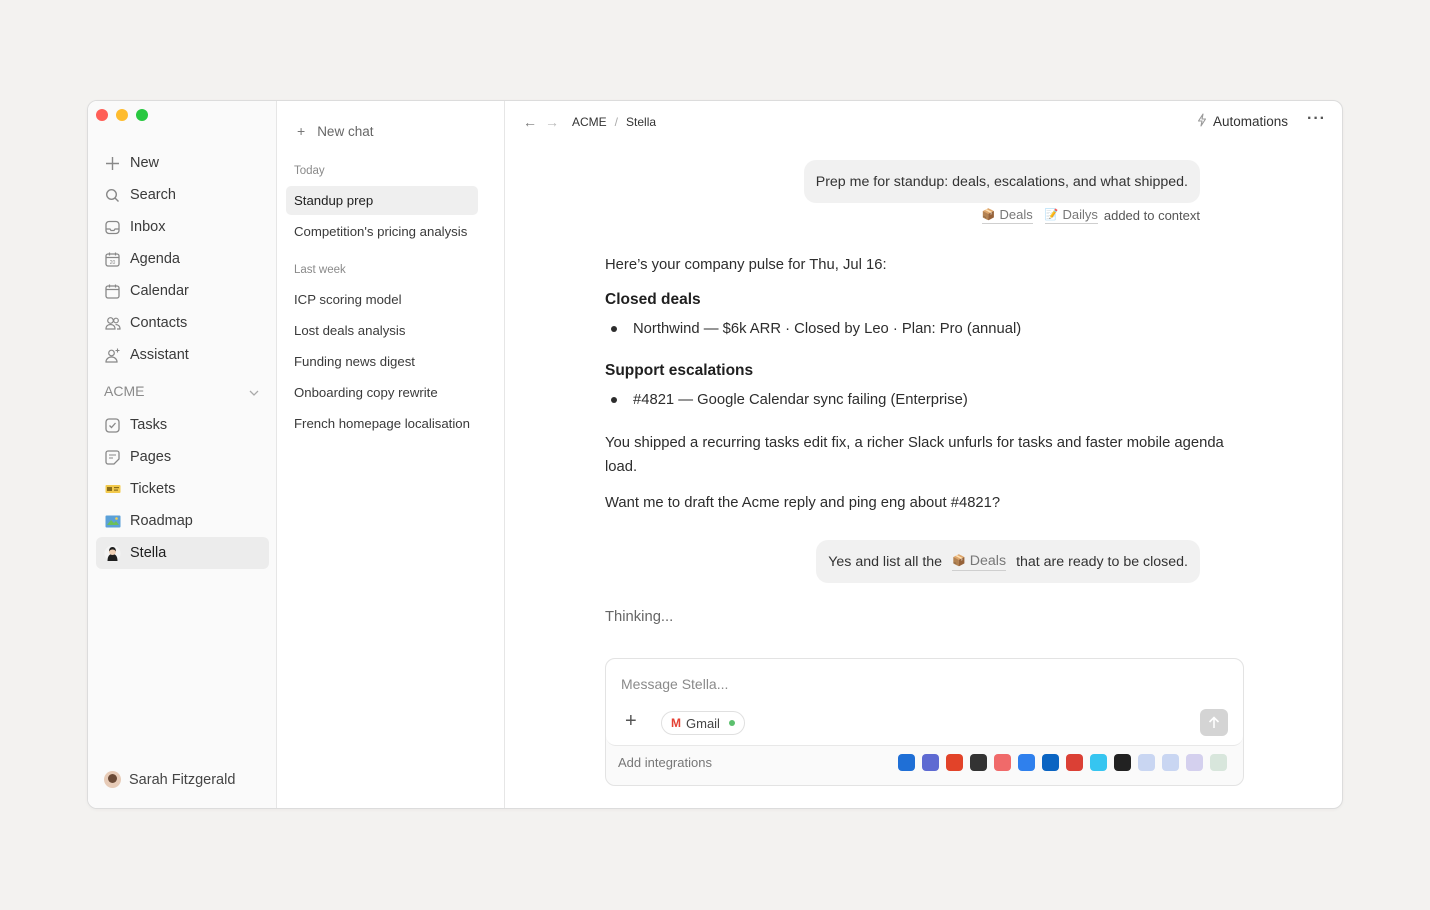 This screenshot has height=910, width=1430. I want to click on sidebar-item-label: New, so click(145, 163).